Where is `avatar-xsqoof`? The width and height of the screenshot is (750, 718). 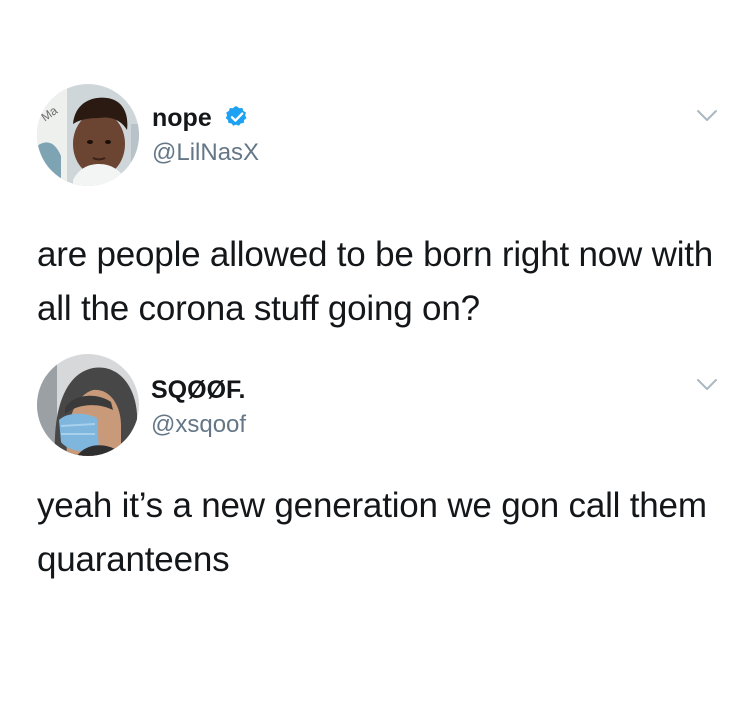 avatar-xsqoof is located at coordinates (88, 405).